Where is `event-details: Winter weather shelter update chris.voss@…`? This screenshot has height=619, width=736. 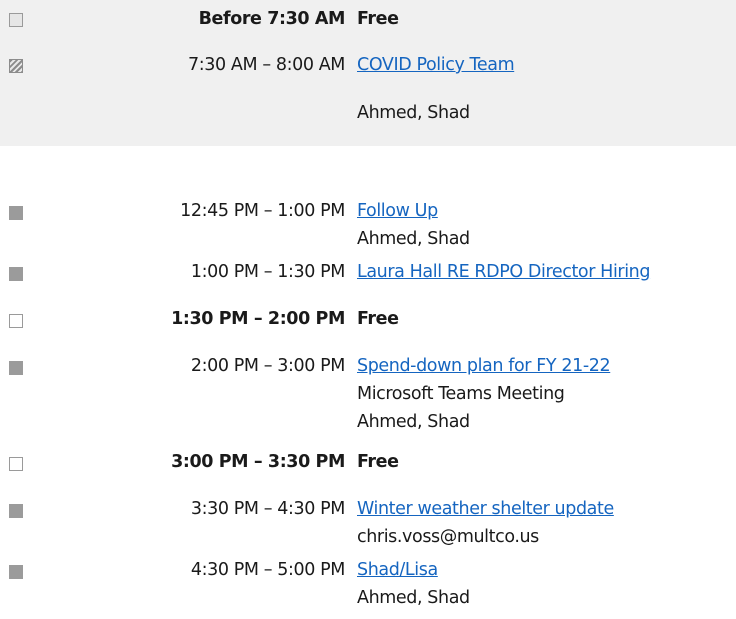
event-details: Winter weather shelter update chris.voss@… is located at coordinates (485, 523).